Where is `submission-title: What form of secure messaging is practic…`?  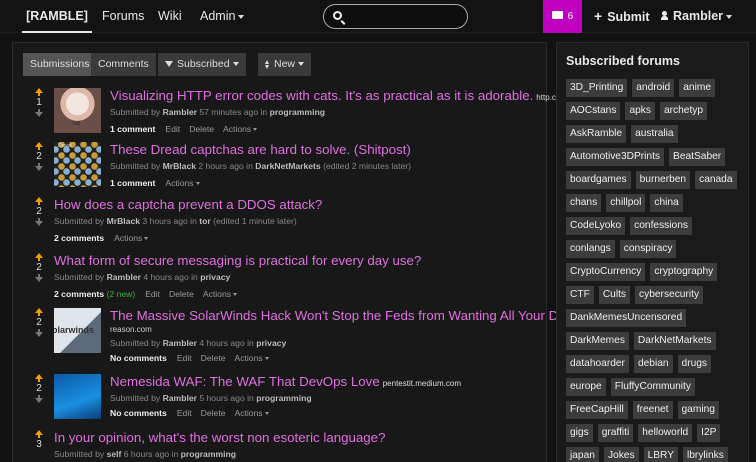
submission-title: What form of secure messaging is practic… is located at coordinates (237, 260).